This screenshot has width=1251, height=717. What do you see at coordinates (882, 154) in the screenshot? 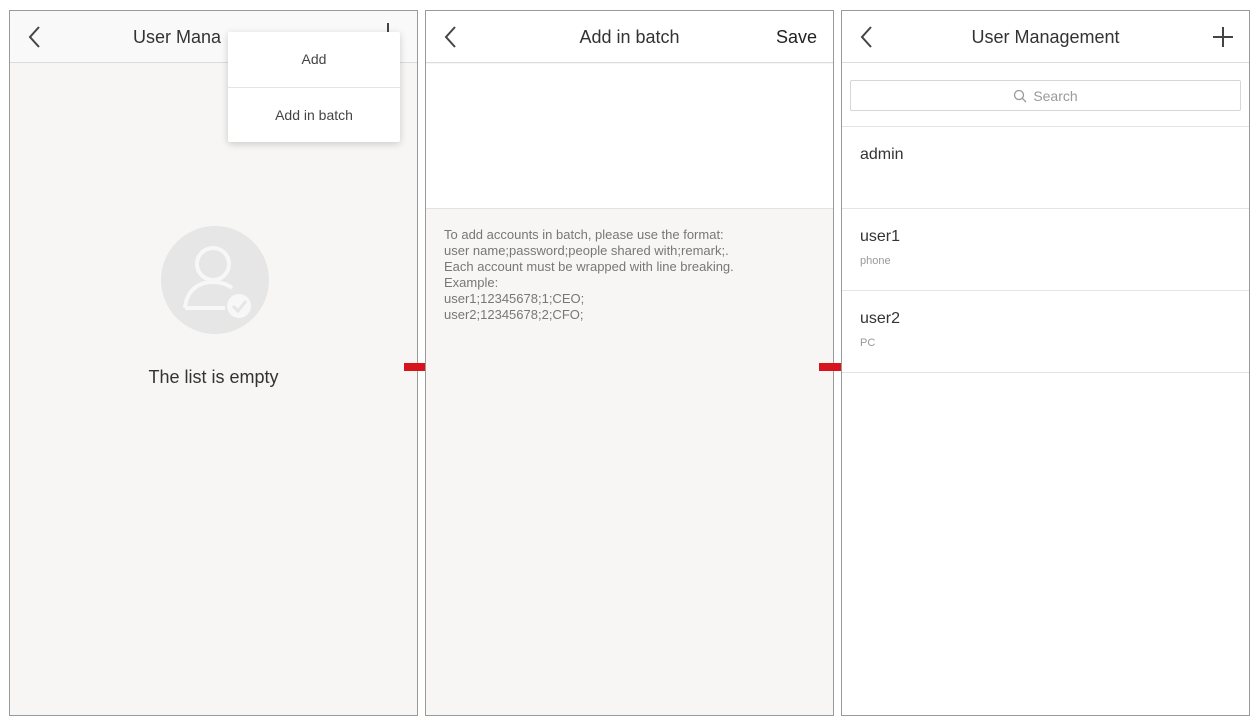
I see `user-name: admin` at bounding box center [882, 154].